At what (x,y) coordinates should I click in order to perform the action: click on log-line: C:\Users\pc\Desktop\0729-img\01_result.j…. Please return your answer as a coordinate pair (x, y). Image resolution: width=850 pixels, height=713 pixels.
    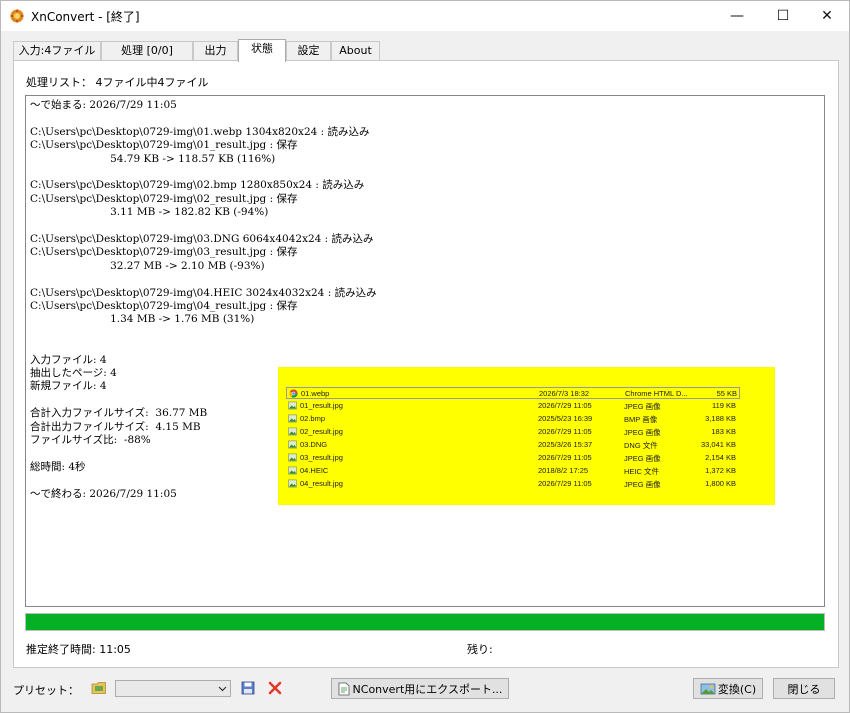
    Looking at the image, I should click on (164, 145).